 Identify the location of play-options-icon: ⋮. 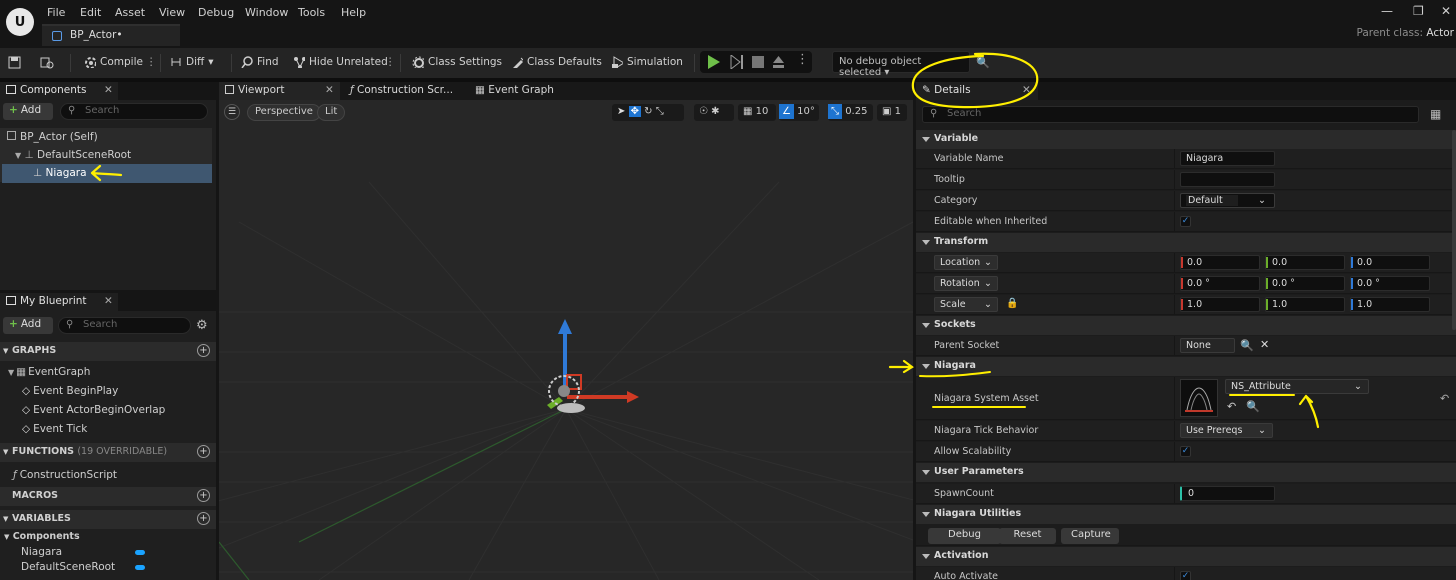
(802, 59).